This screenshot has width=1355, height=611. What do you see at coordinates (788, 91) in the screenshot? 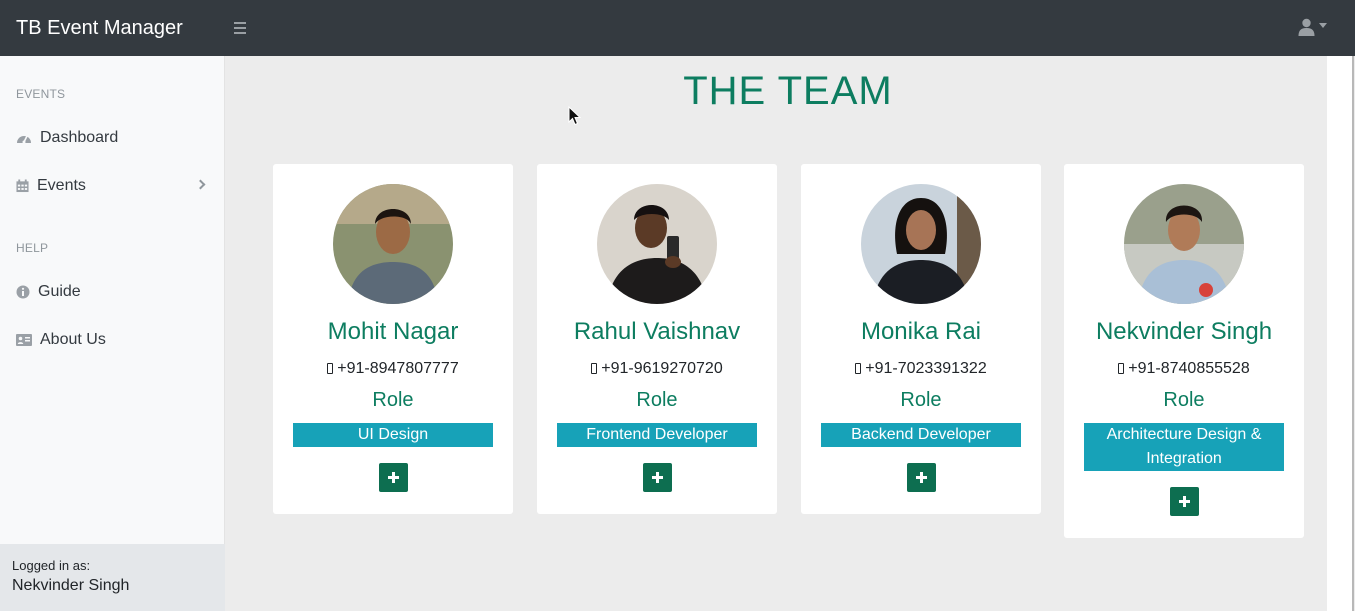
I see `page-title: THE TEAM` at bounding box center [788, 91].